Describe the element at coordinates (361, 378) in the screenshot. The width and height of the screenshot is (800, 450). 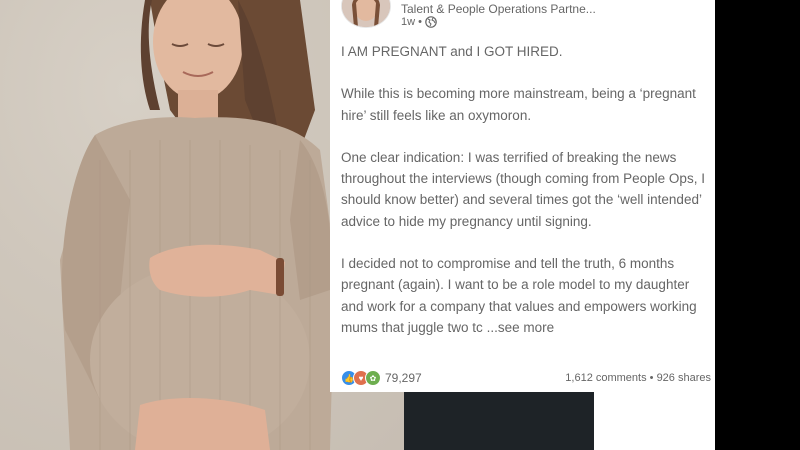
I see `reaction-icons: 👍 ♥ ✿` at that location.